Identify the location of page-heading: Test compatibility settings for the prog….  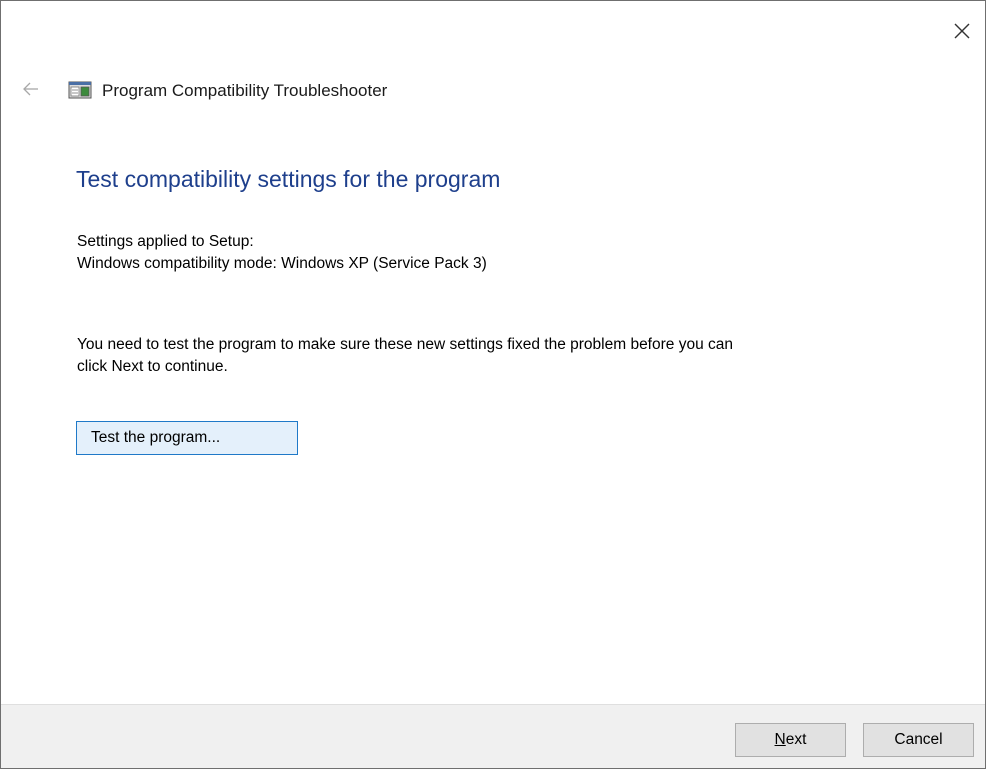
(288, 179).